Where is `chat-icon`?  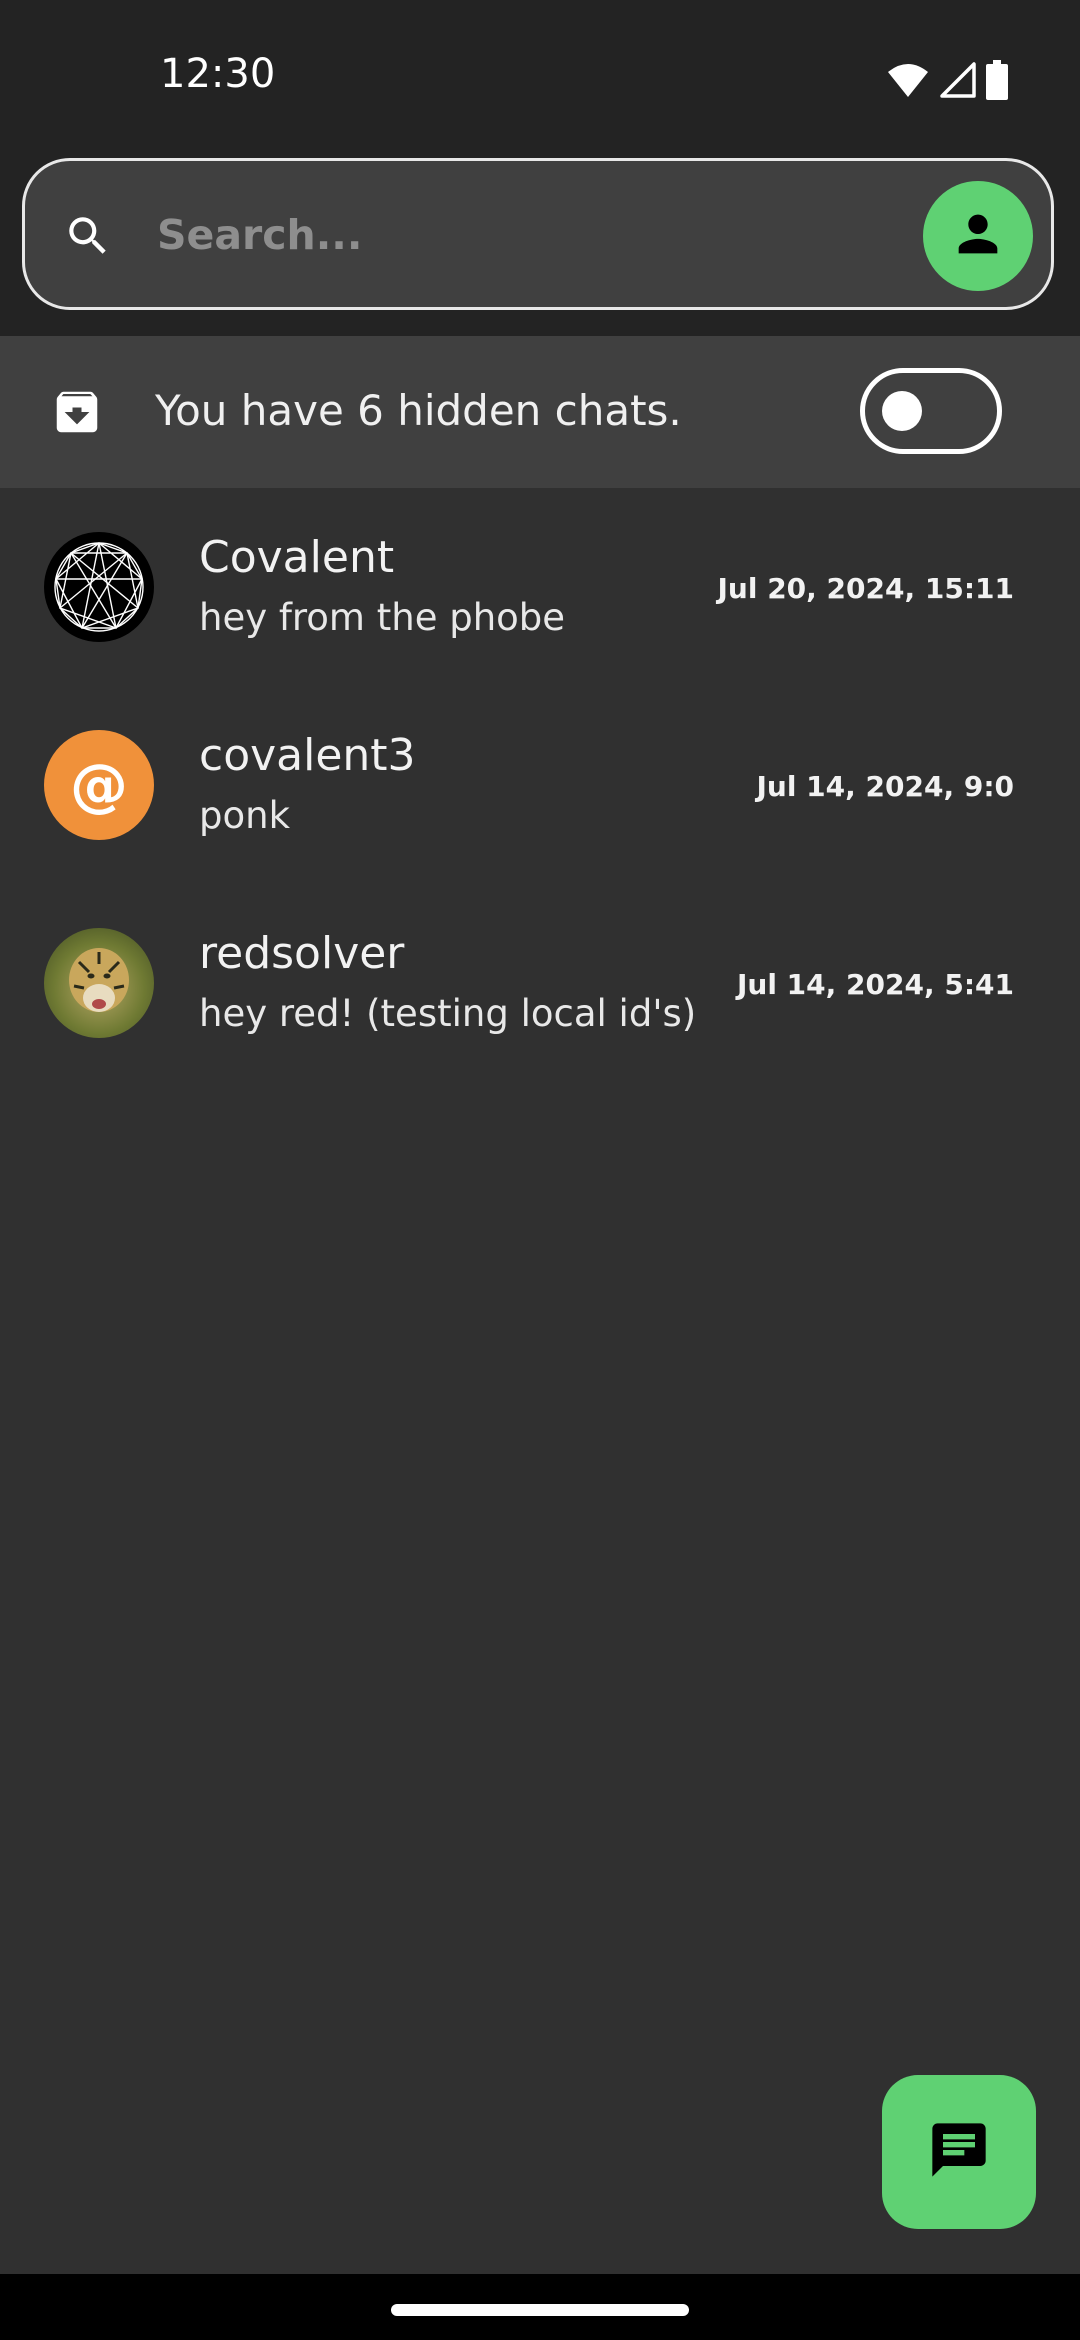
chat-icon is located at coordinates (959, 2152).